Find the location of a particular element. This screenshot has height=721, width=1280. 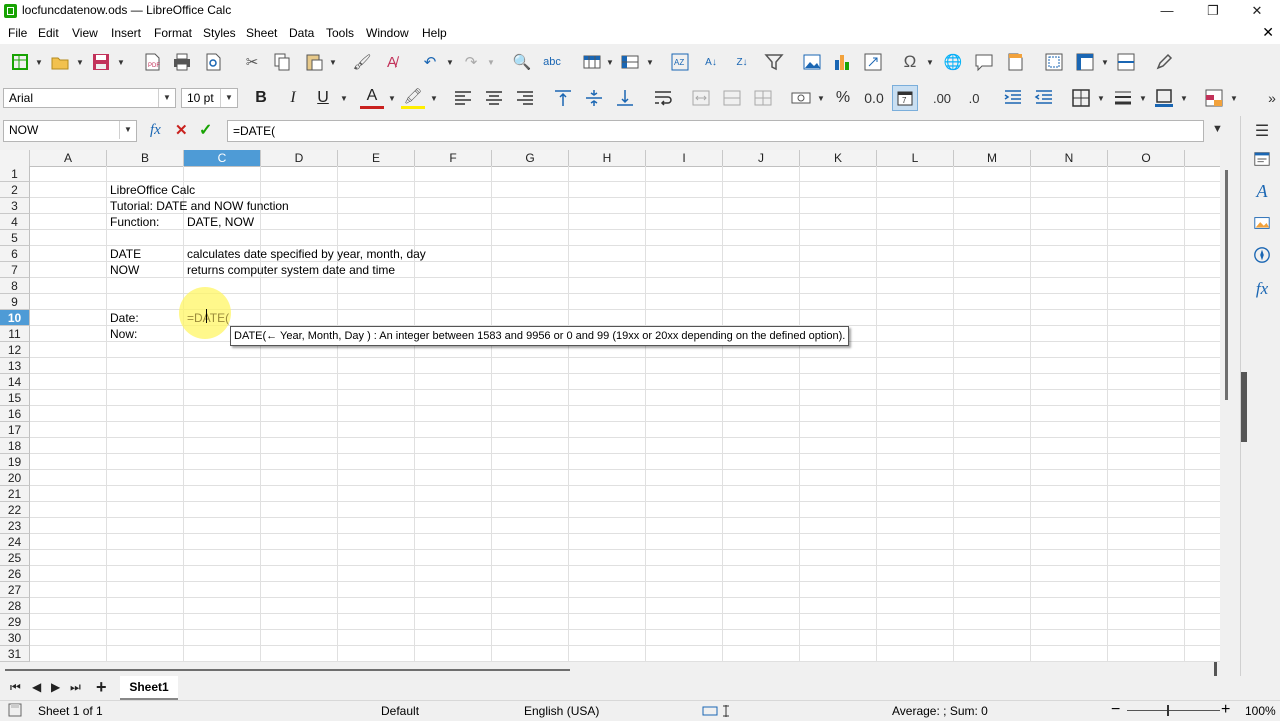

hyperlink-icon: 🌐 is located at coordinates (953, 62).